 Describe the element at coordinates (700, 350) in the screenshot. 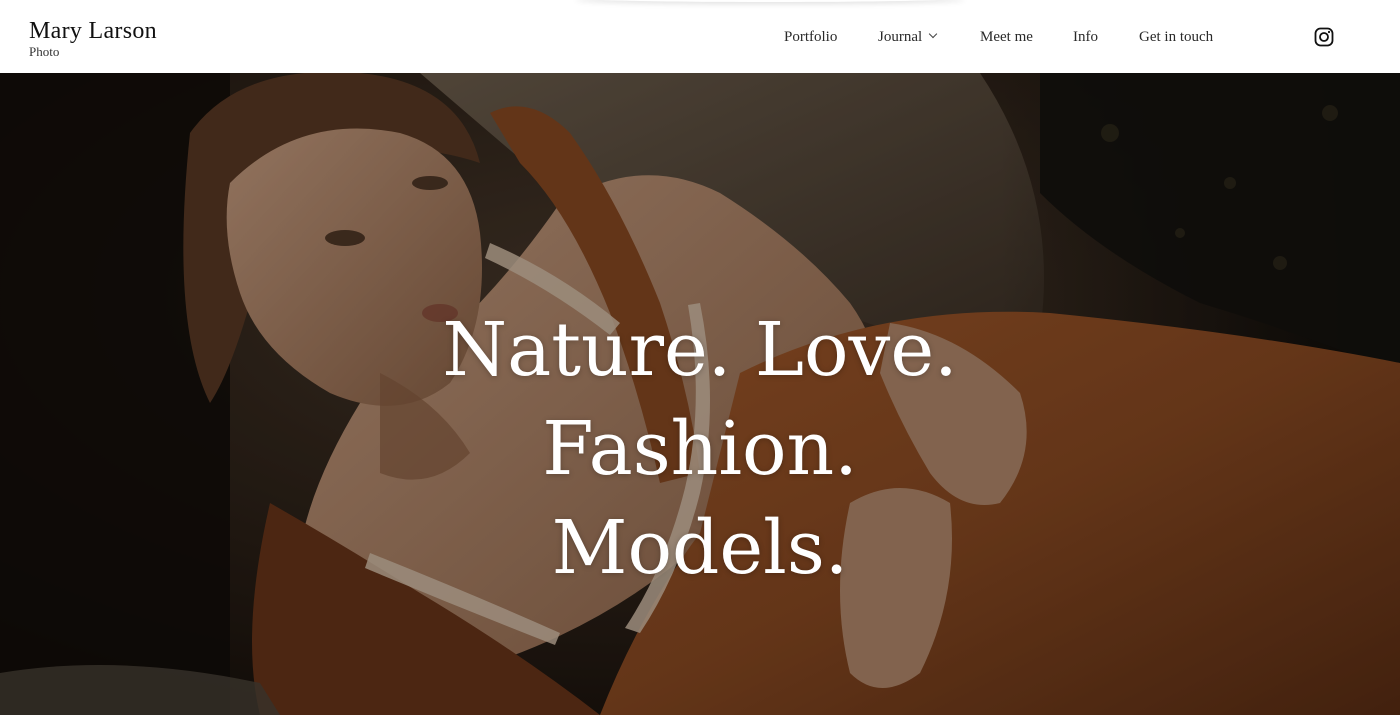

I see `hero-headline-line: Nature. Love.` at that location.